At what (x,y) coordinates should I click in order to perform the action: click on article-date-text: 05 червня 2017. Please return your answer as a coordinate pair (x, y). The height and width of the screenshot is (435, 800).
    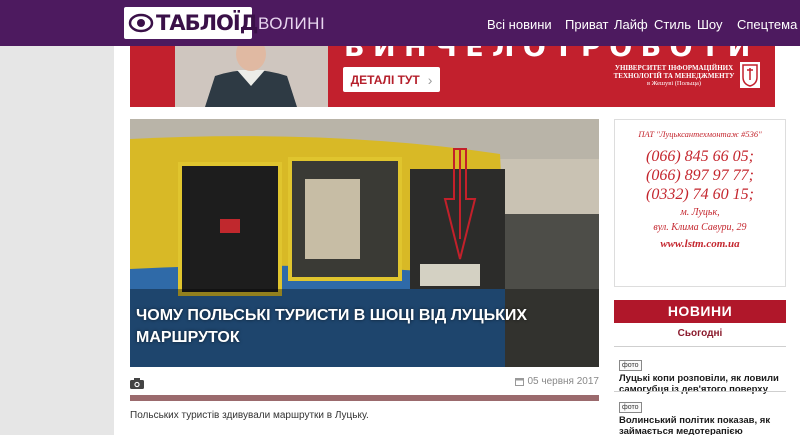
    Looking at the image, I should click on (563, 381).